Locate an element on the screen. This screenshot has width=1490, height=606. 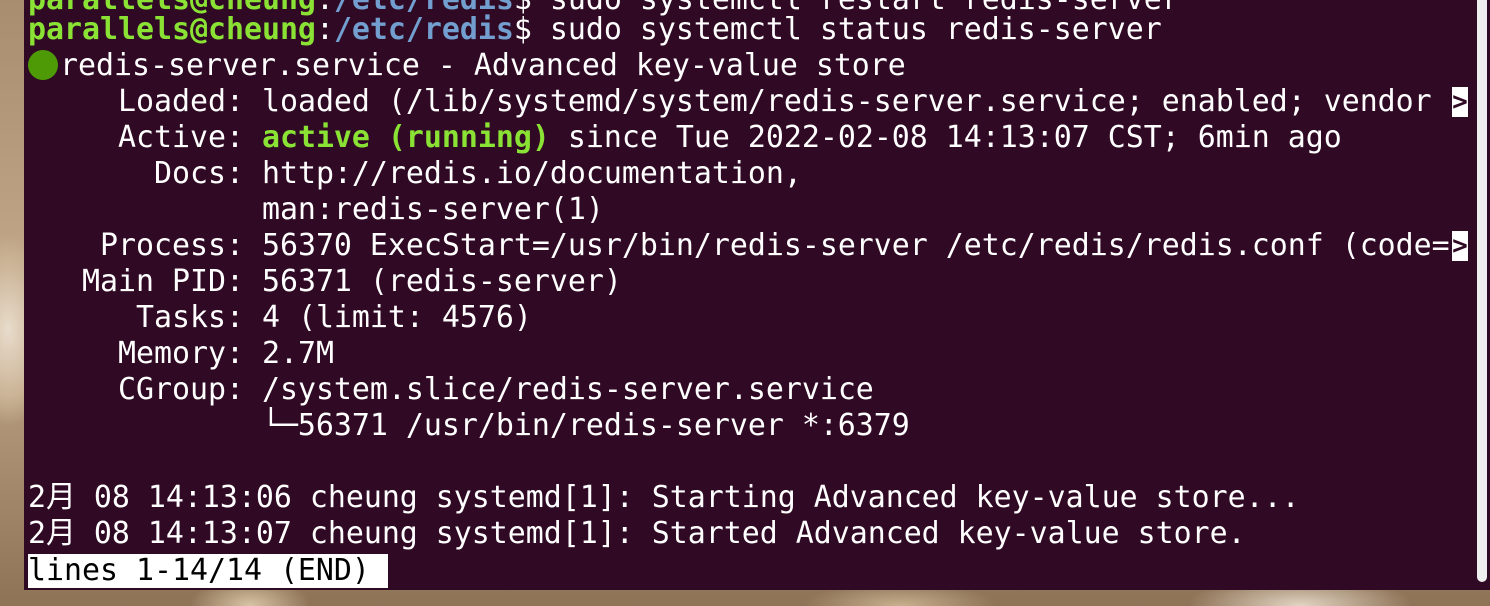
cgroup-value: /system.slice/redis-server.service is located at coordinates (567, 389).